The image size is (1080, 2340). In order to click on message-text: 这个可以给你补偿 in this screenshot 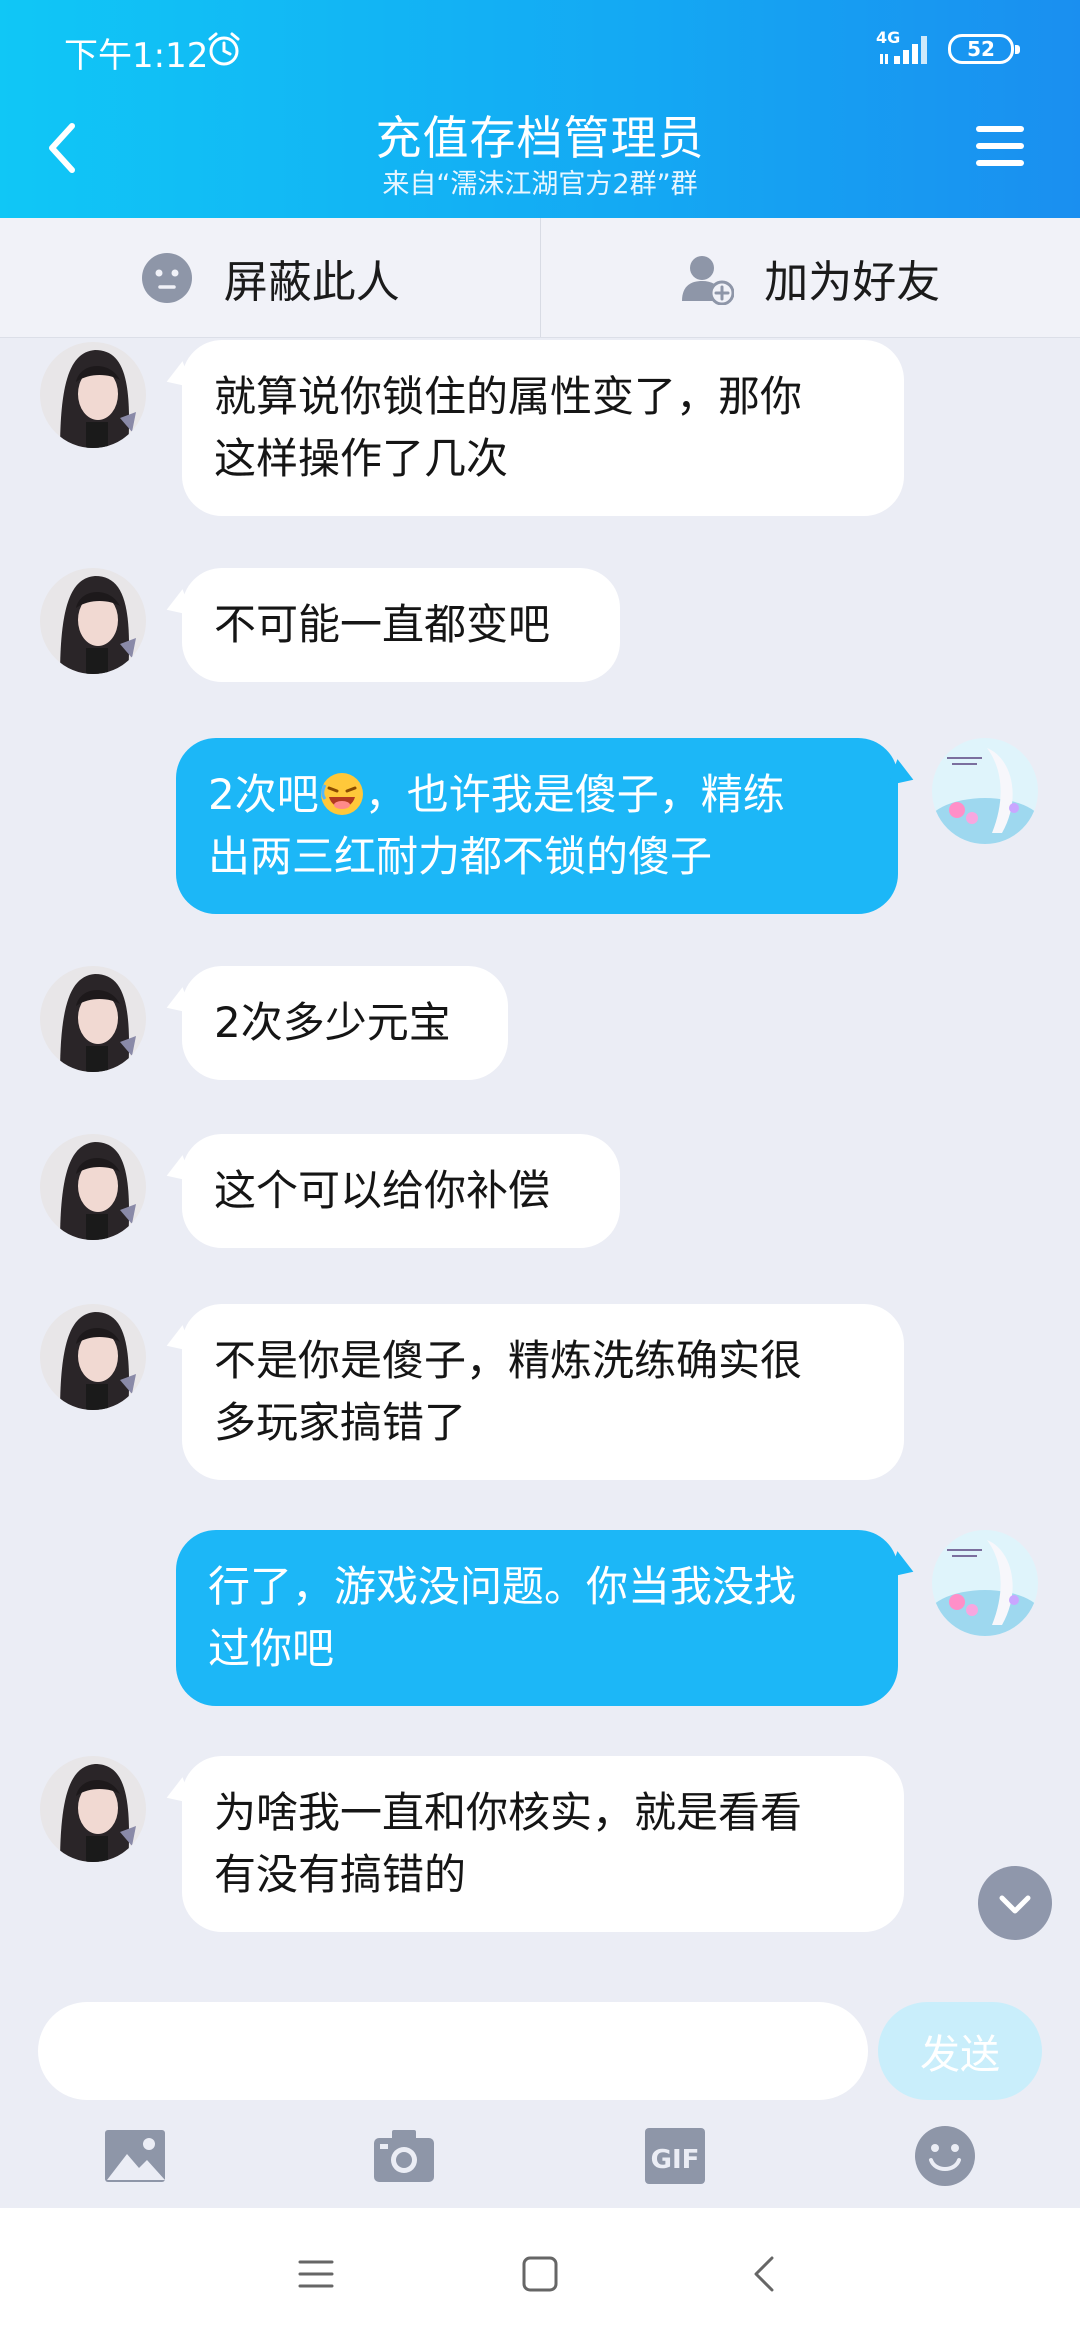, I will do `click(382, 1190)`.